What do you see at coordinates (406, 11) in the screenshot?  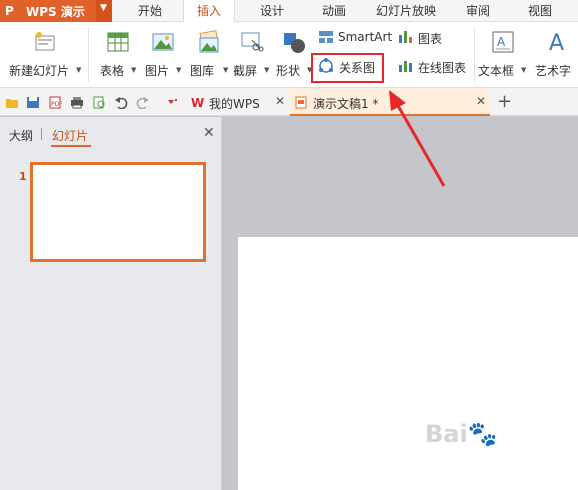 I see `tab-slideshow: 幻灯片放映` at bounding box center [406, 11].